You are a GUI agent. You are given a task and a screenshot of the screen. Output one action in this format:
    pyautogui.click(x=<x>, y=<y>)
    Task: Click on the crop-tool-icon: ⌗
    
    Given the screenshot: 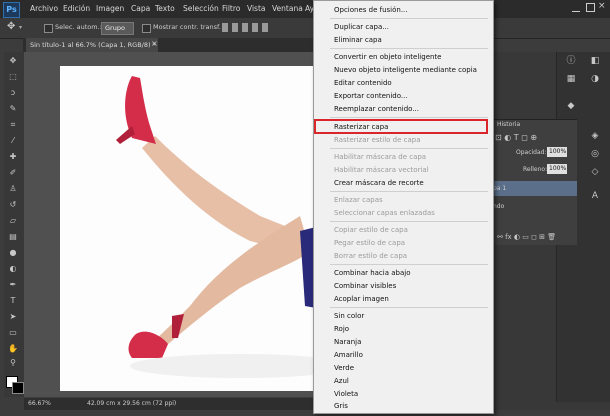 What is the action you would take?
    pyautogui.click(x=13, y=125)
    